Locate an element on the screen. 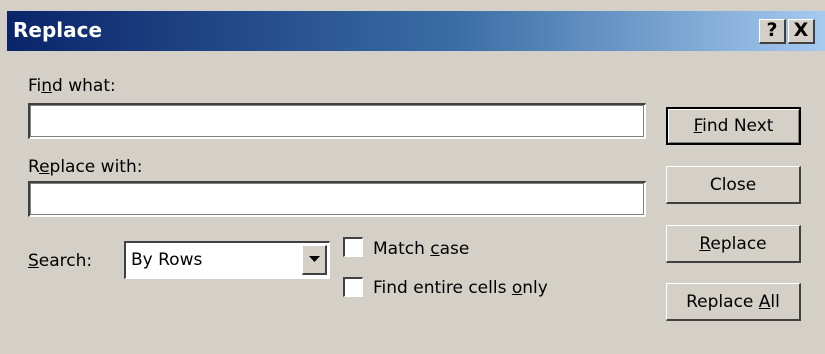 The image size is (825, 354). replace-label: Replace is located at coordinates (733, 243).